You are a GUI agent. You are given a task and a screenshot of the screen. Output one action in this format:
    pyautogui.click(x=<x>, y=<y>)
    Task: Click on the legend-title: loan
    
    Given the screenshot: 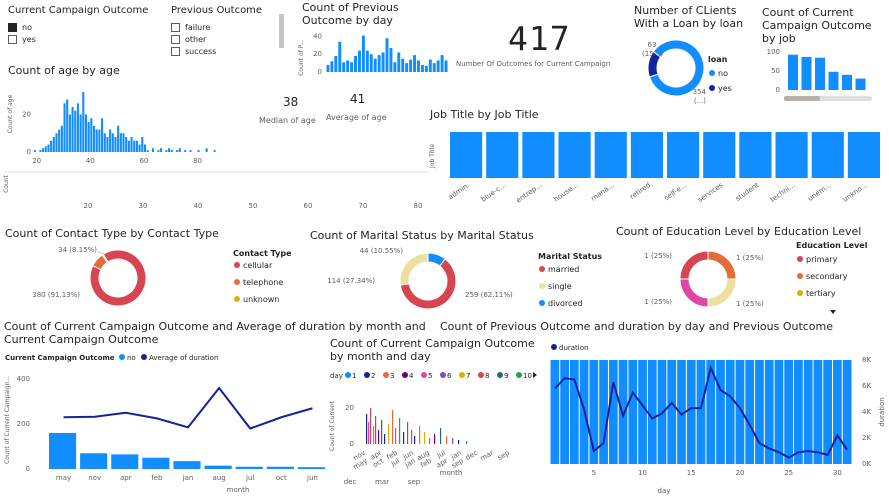 What is the action you would take?
    pyautogui.click(x=718, y=59)
    